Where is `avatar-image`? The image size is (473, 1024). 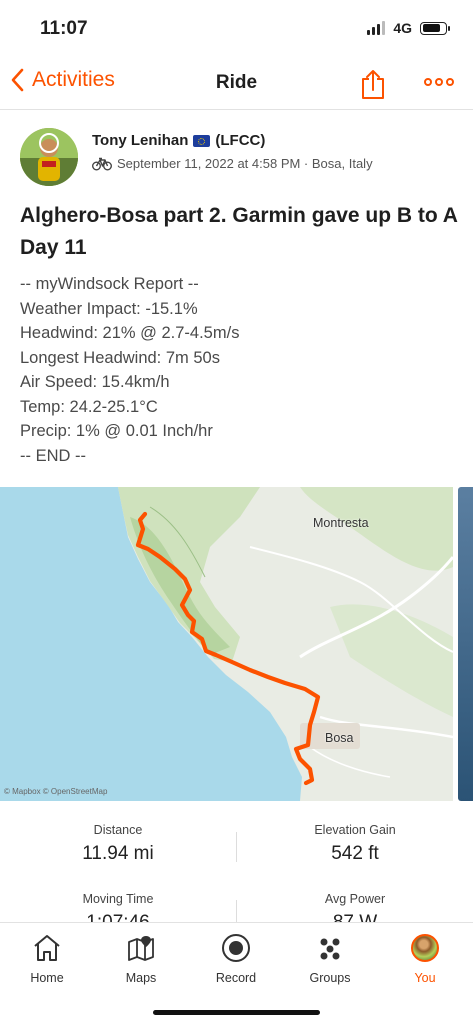
avatar-image is located at coordinates (49, 157).